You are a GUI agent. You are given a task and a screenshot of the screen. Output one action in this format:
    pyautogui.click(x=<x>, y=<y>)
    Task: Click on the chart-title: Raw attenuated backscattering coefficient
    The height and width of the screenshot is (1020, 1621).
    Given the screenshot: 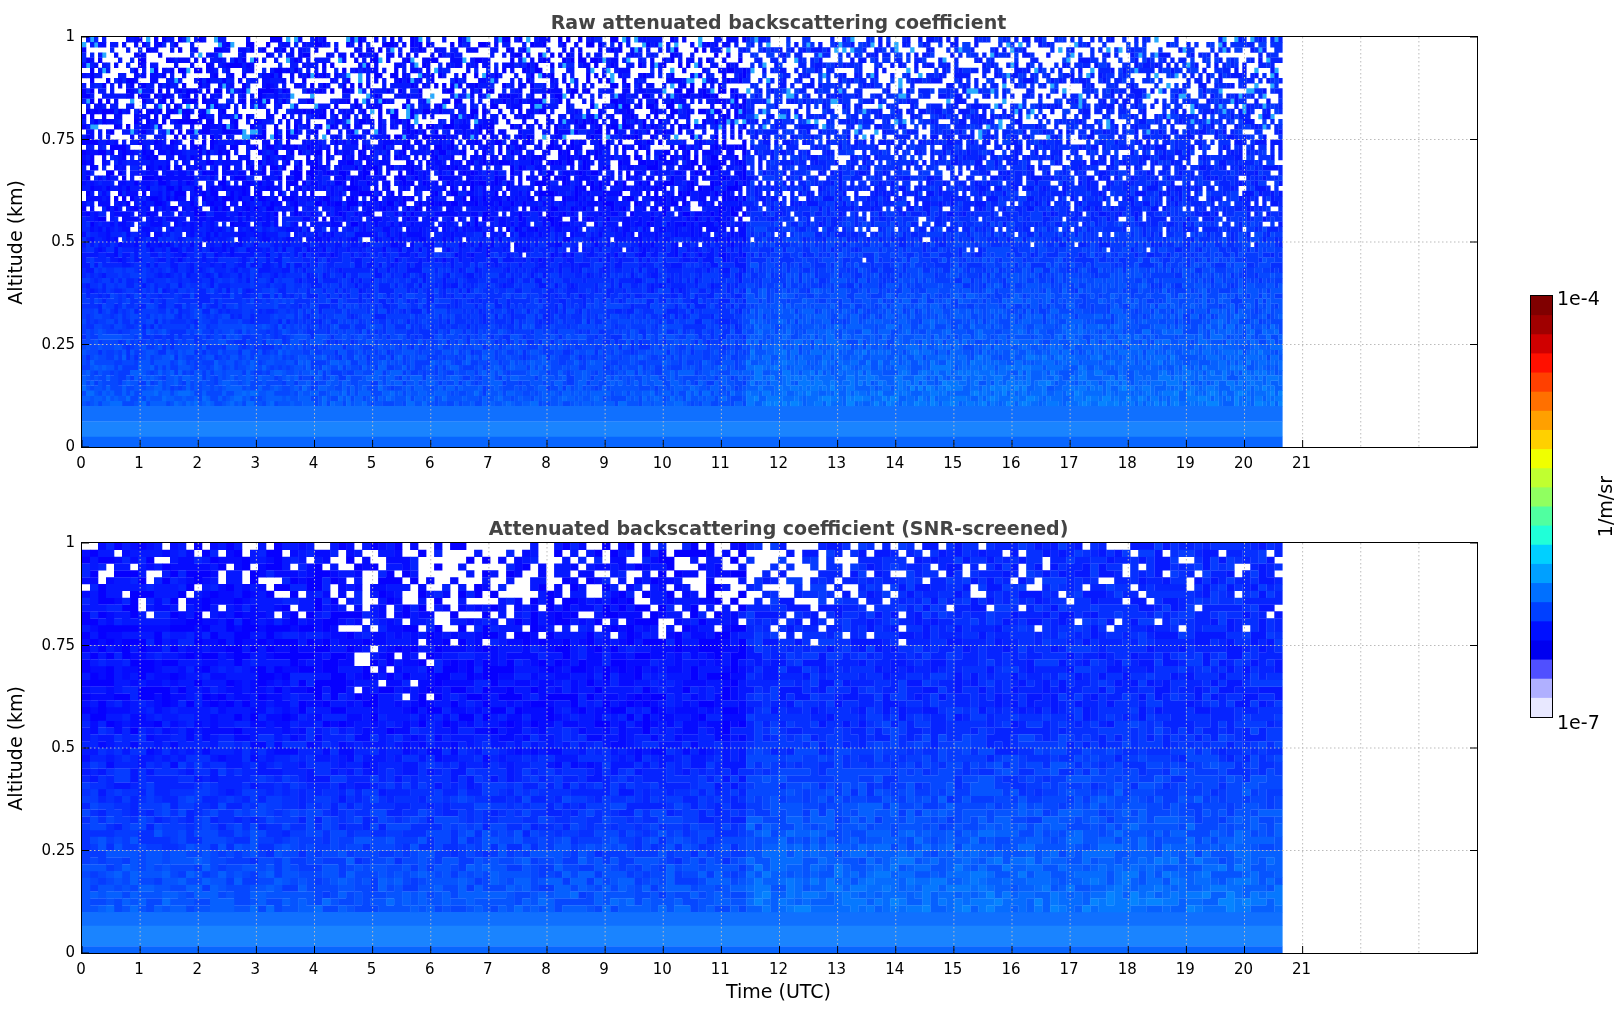 What is the action you would take?
    pyautogui.click(x=778, y=22)
    